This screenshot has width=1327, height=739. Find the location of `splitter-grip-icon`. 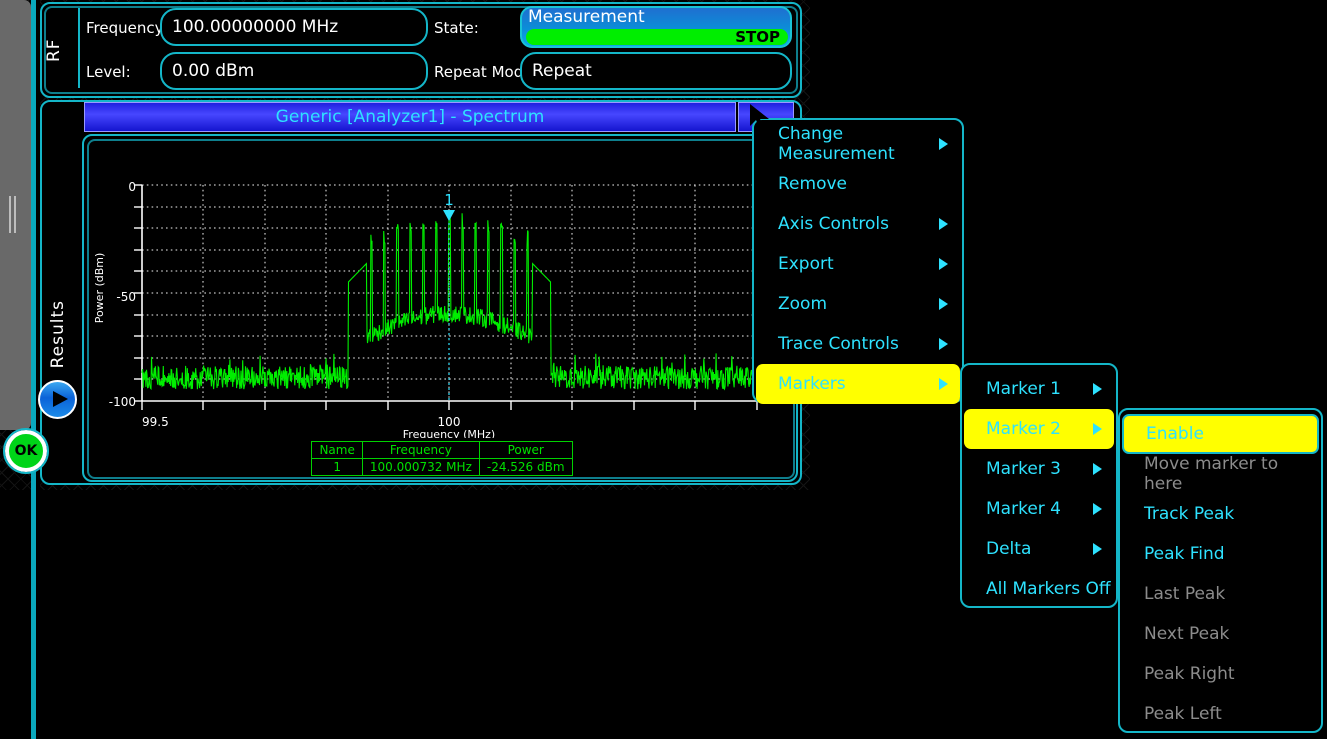

splitter-grip-icon is located at coordinates (14, 214).